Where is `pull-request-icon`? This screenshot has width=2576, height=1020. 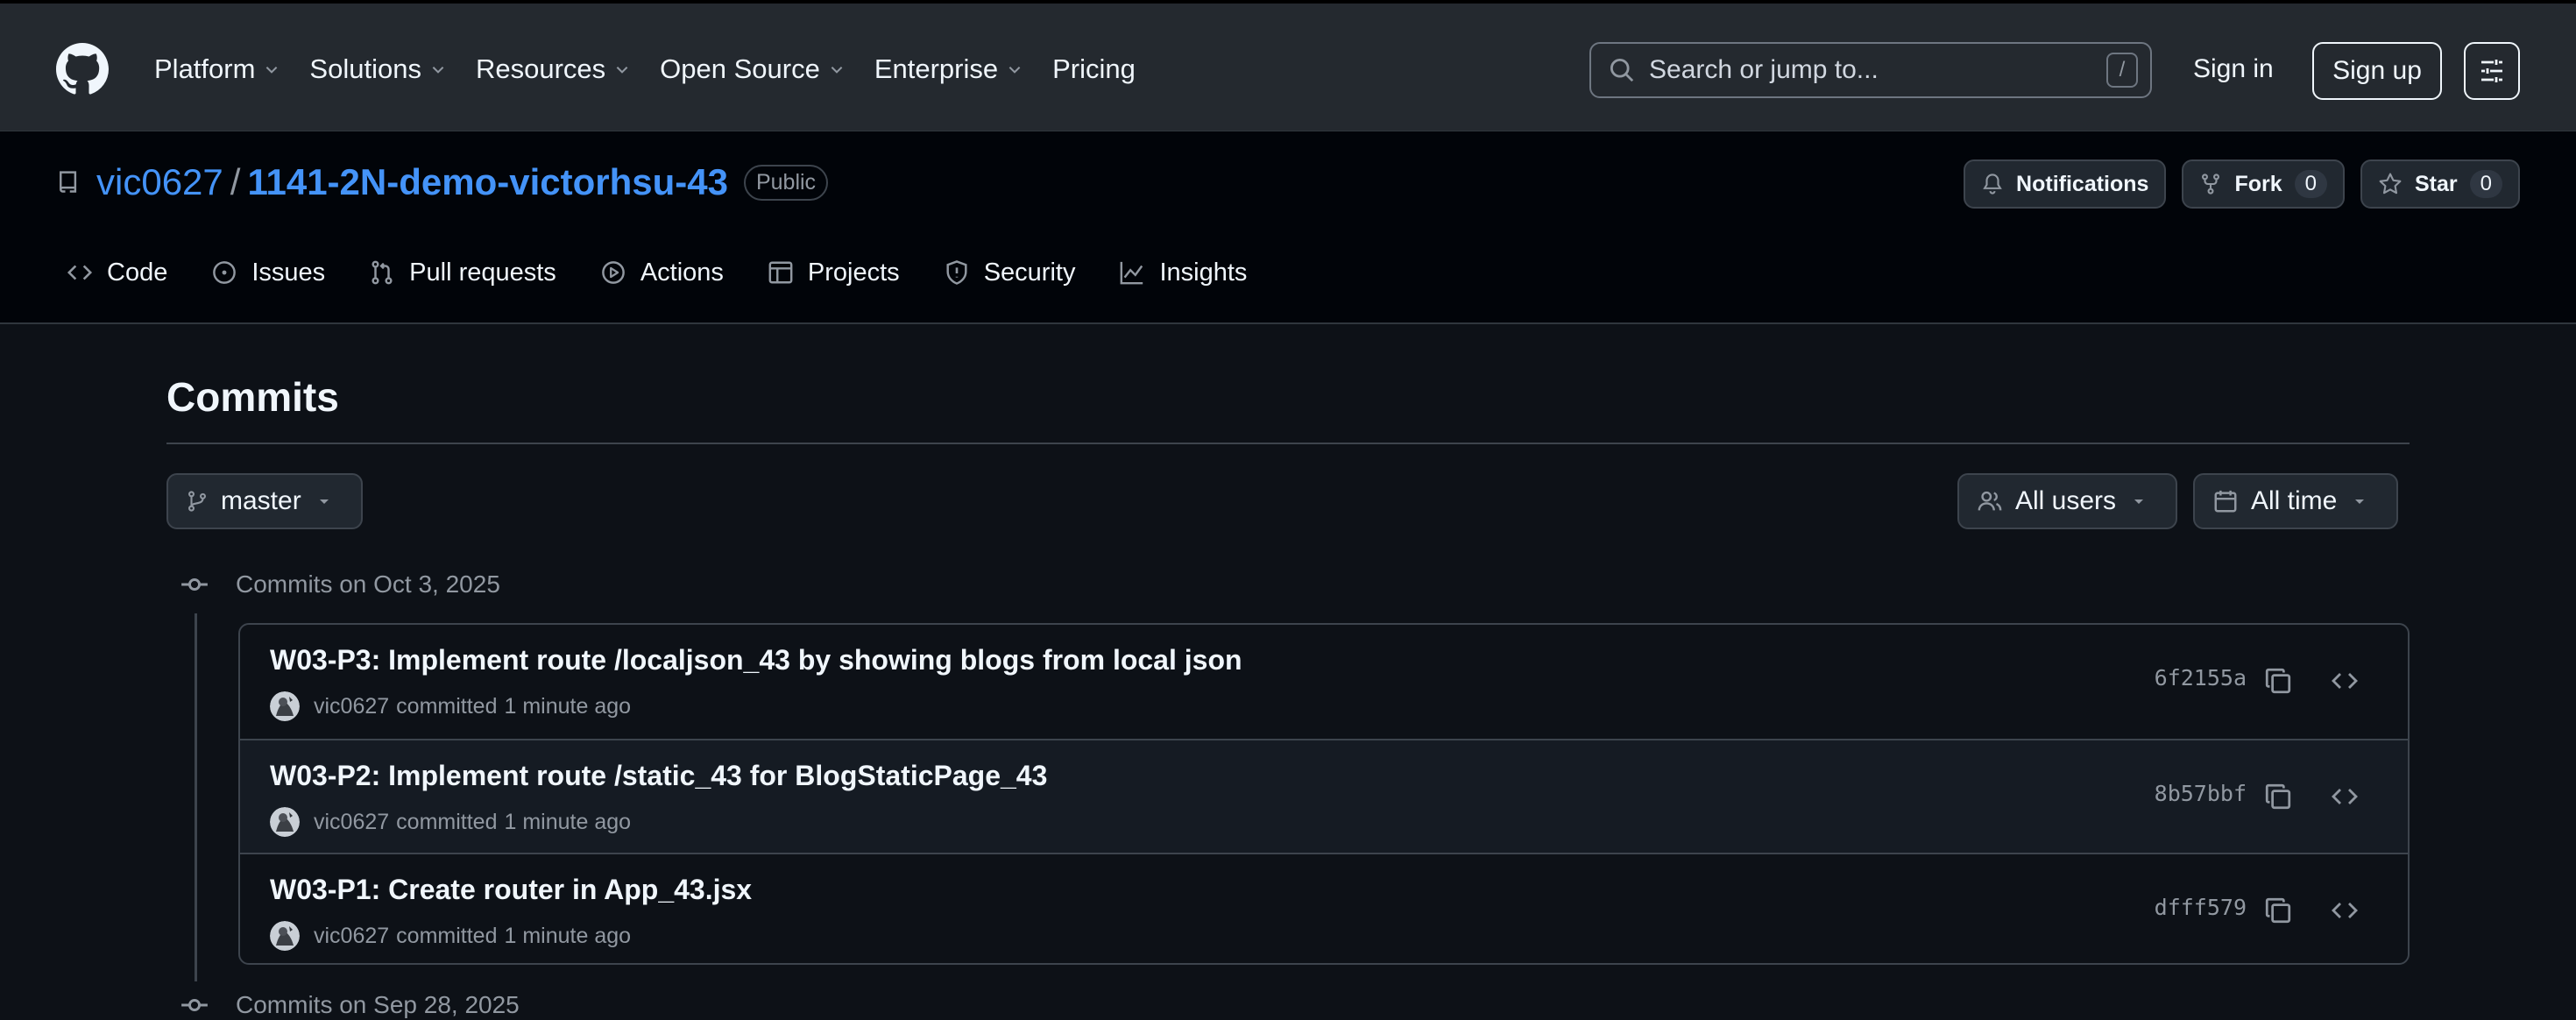
pull-request-icon is located at coordinates (382, 272).